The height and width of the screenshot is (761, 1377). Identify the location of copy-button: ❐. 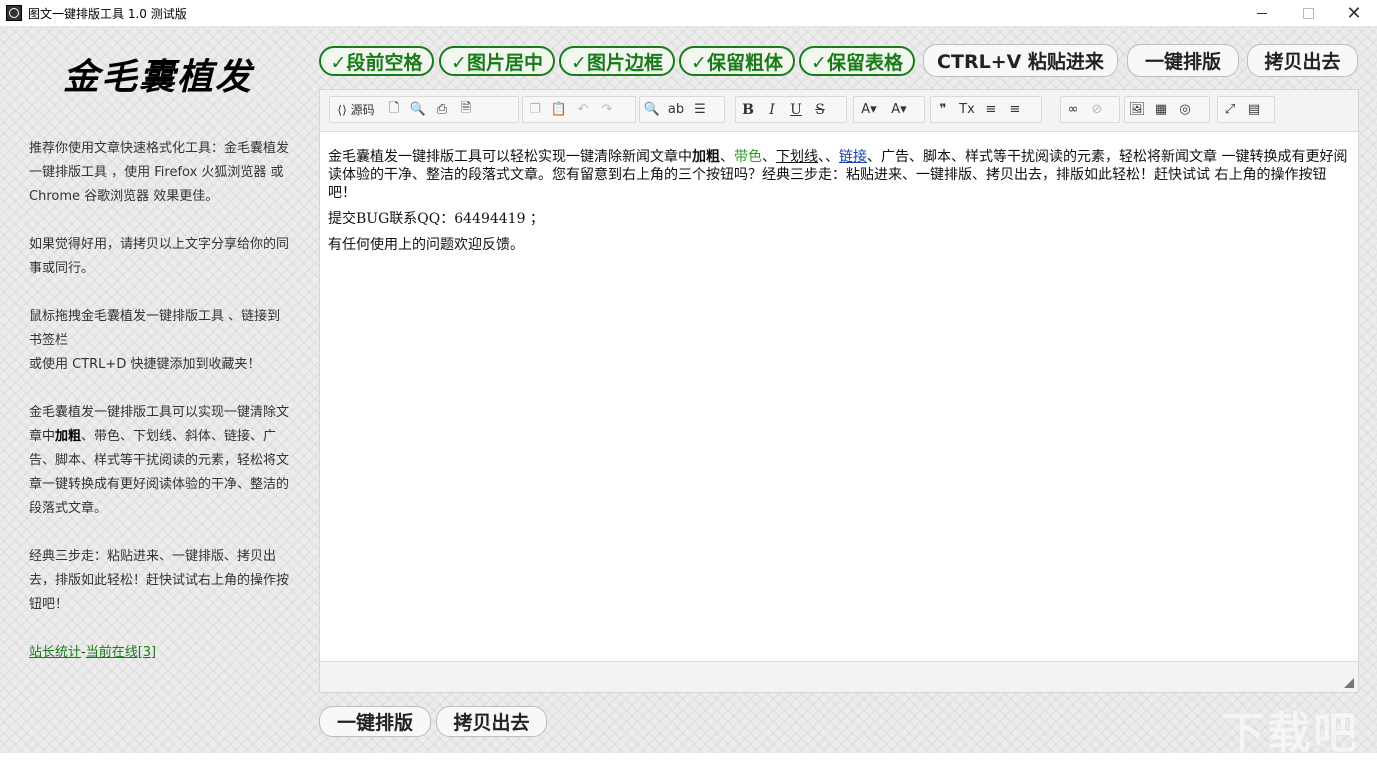
(535, 109).